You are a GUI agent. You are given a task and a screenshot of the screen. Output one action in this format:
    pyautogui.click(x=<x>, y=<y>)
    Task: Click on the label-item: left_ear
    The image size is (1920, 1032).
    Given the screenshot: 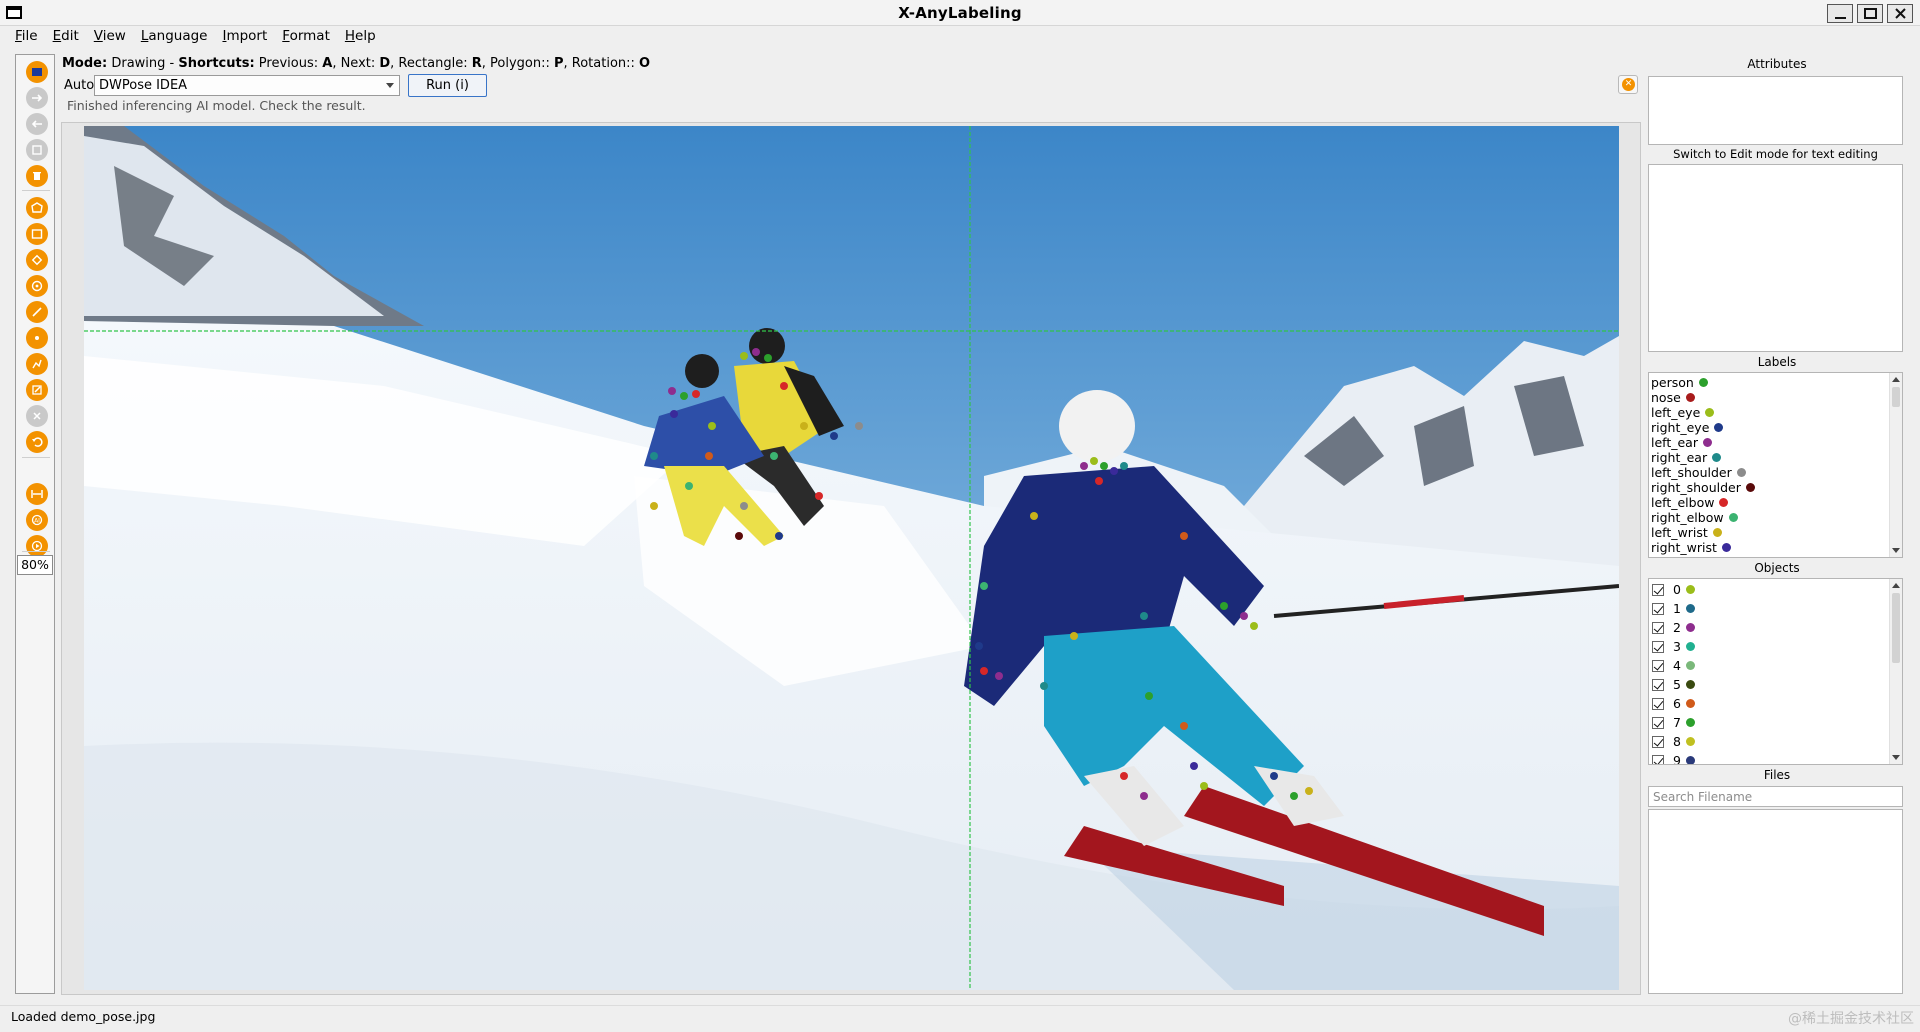 What is the action you would take?
    pyautogui.click(x=1681, y=442)
    